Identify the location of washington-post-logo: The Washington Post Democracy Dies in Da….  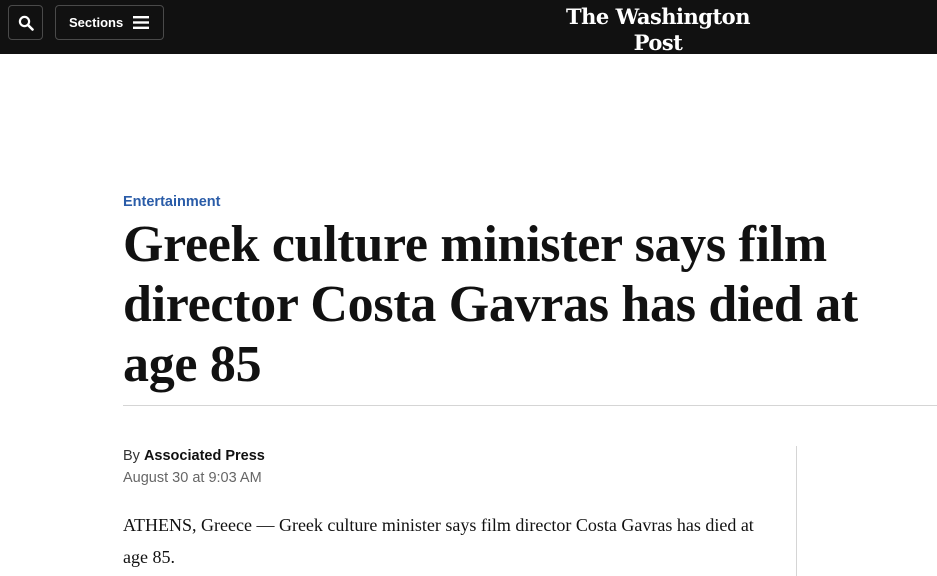
(658, 38).